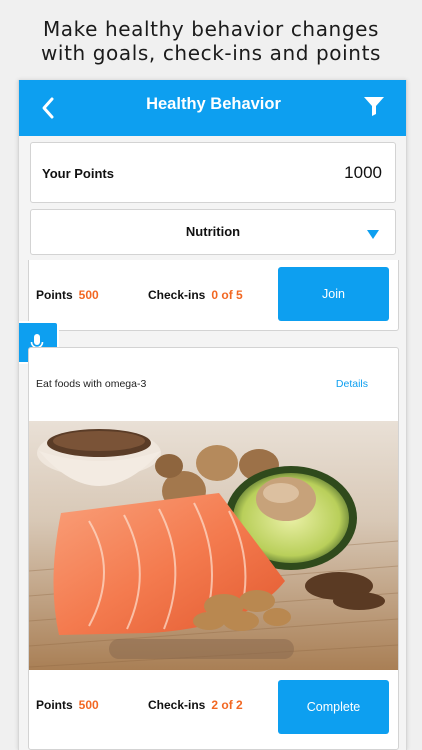 Image resolution: width=422 pixels, height=750 pixels. I want to click on goal-checkins: Check-ins 2 of 2, so click(195, 705).